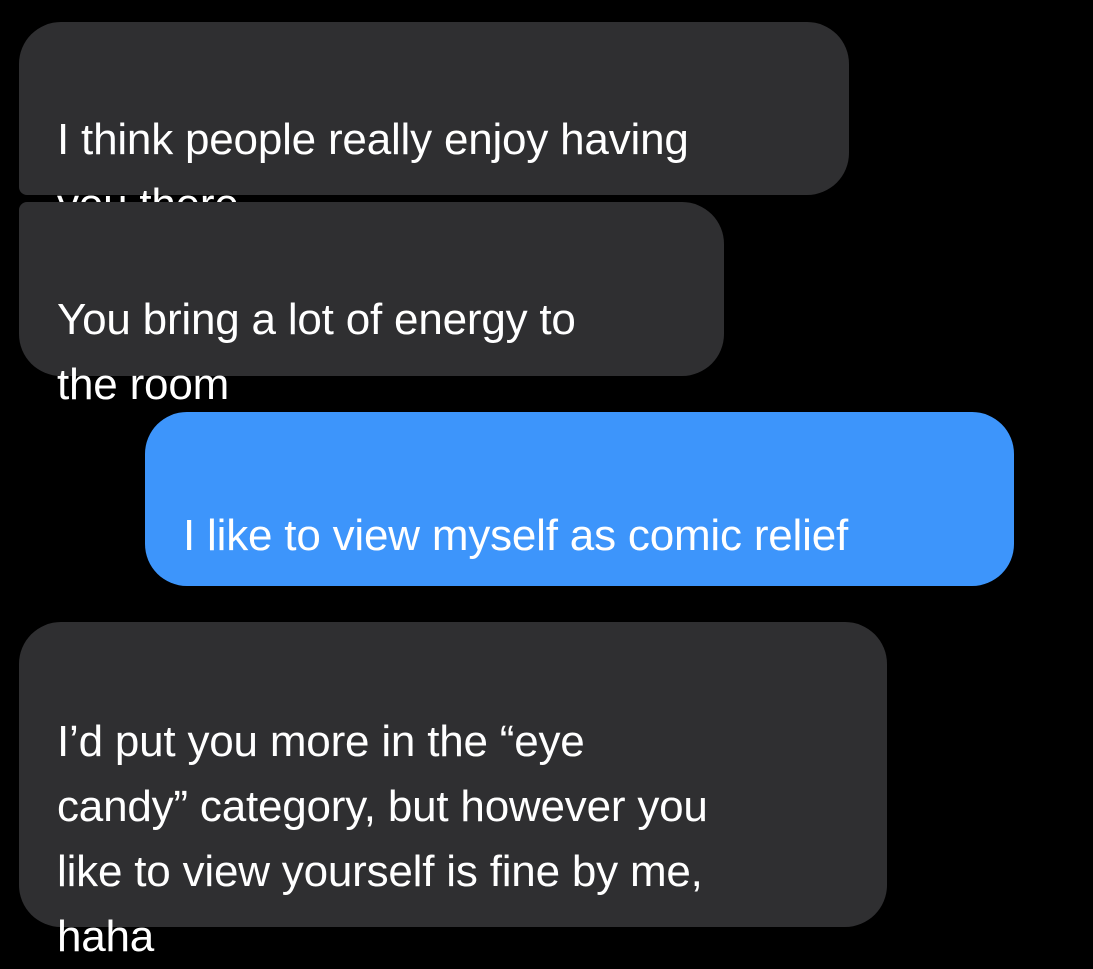 Image resolution: width=1093 pixels, height=969 pixels. I want to click on message-text: I like to view myself as comic relief, so click(515, 535).